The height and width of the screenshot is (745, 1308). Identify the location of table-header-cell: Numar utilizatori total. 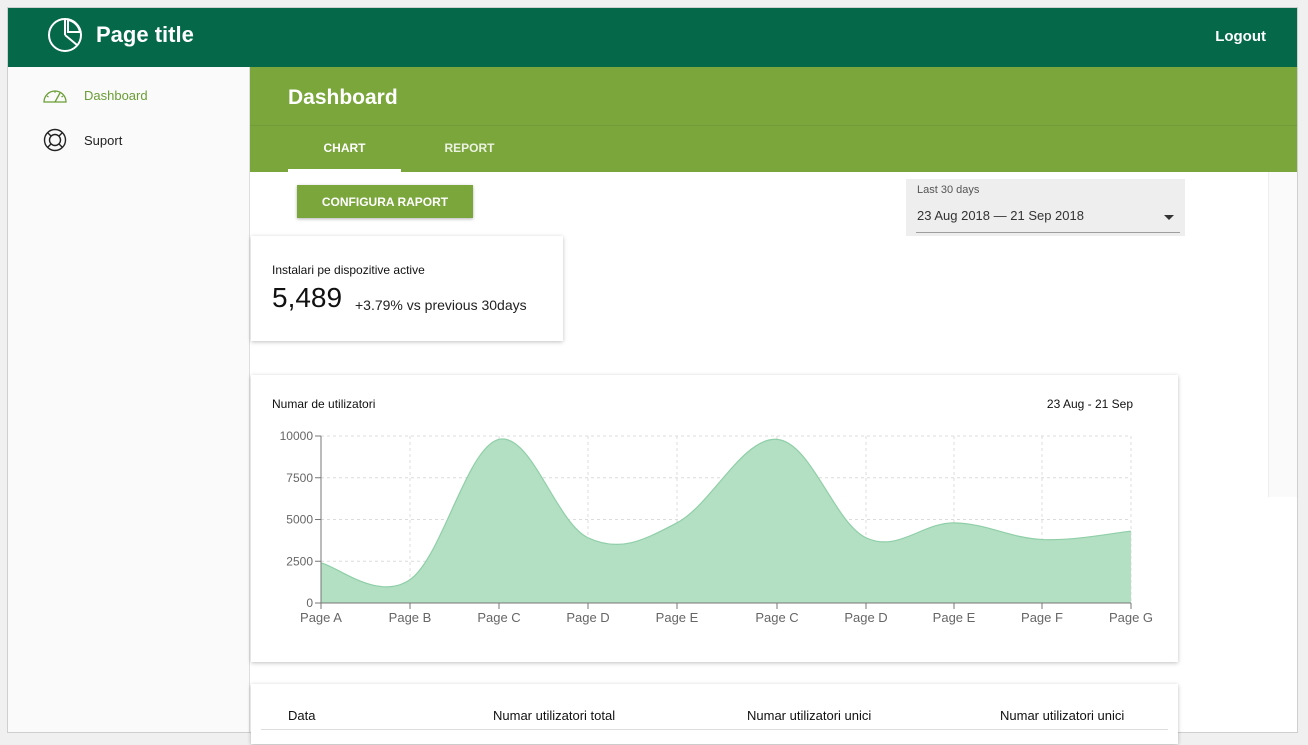
(554, 715).